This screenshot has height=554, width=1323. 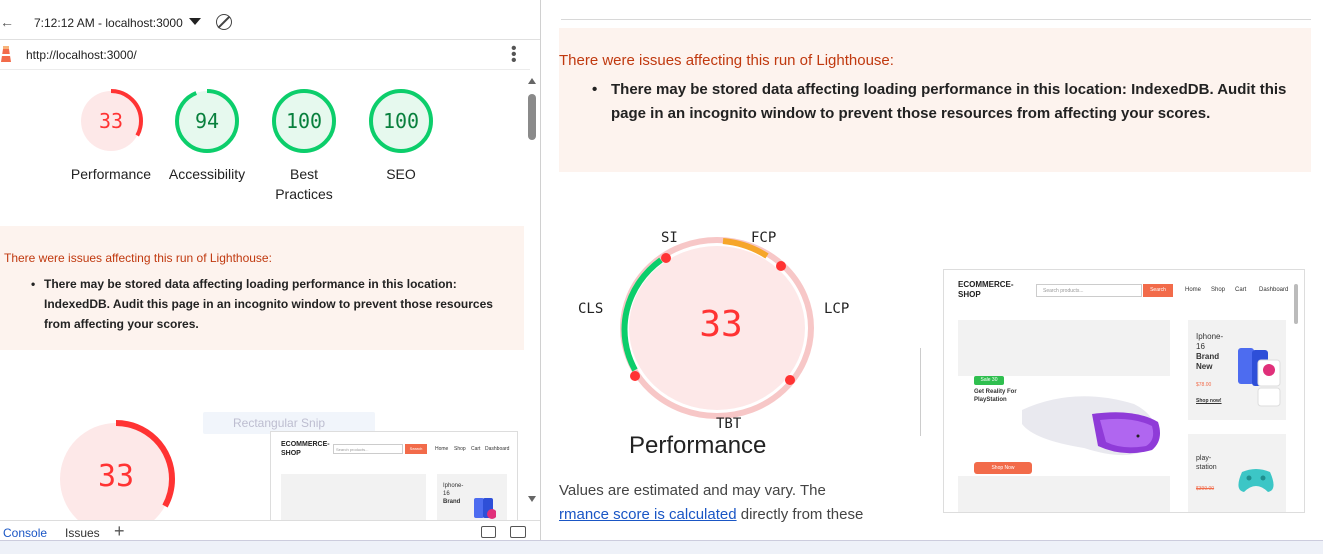 What do you see at coordinates (195, 21) in the screenshot?
I see `caret-down-icon` at bounding box center [195, 21].